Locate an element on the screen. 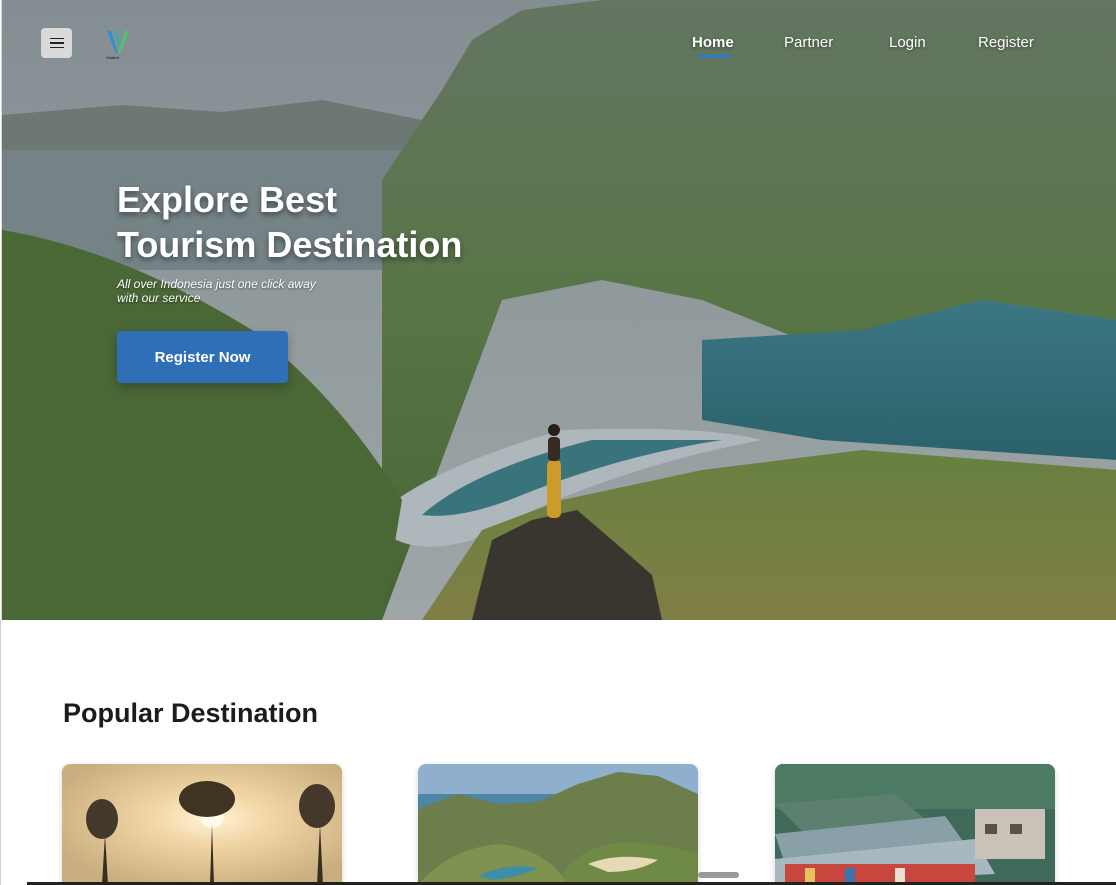 This screenshot has width=1116, height=885. hero-subtitle-line-2: with our service is located at coordinates (159, 298).